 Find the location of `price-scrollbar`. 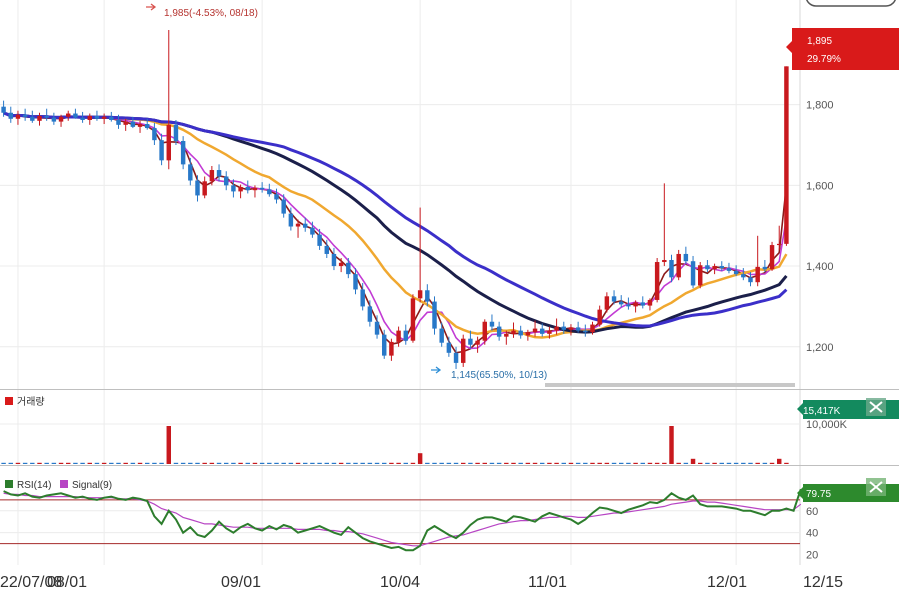

price-scrollbar is located at coordinates (670, 385).